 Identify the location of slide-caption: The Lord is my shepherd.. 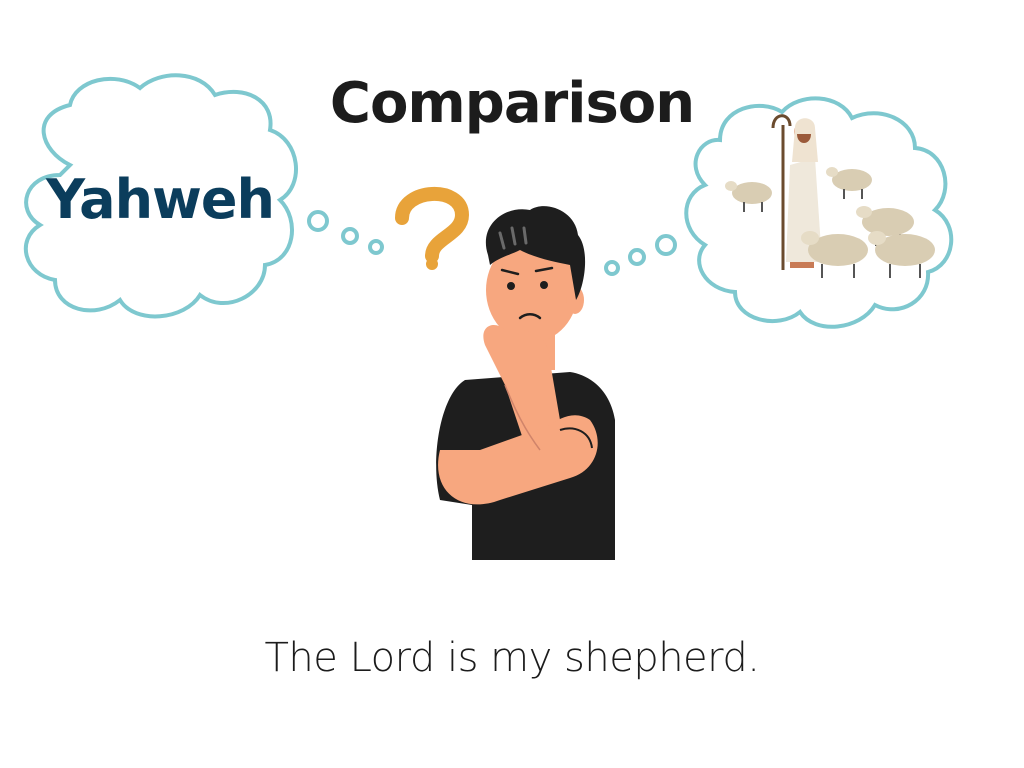
(512, 658).